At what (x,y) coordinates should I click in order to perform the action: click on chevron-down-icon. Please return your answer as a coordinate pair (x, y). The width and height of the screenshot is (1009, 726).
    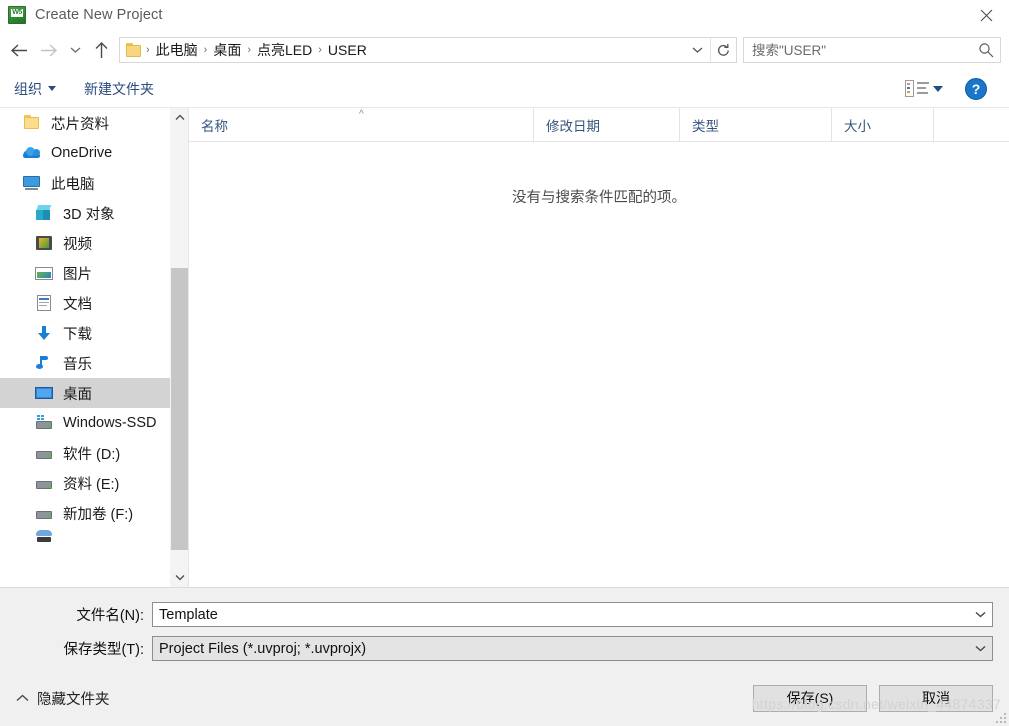
    Looking at the image, I should click on (52, 88).